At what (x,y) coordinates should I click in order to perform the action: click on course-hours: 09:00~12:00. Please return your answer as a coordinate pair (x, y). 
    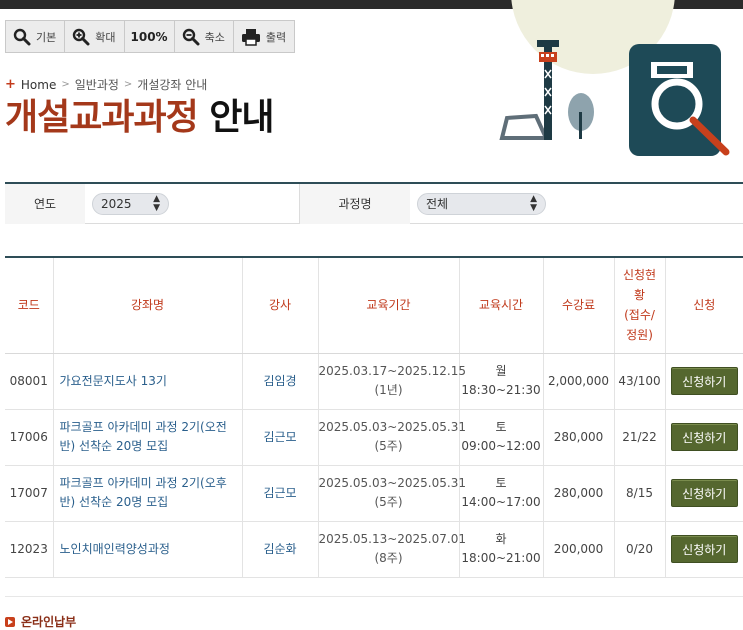
    Looking at the image, I should click on (501, 446).